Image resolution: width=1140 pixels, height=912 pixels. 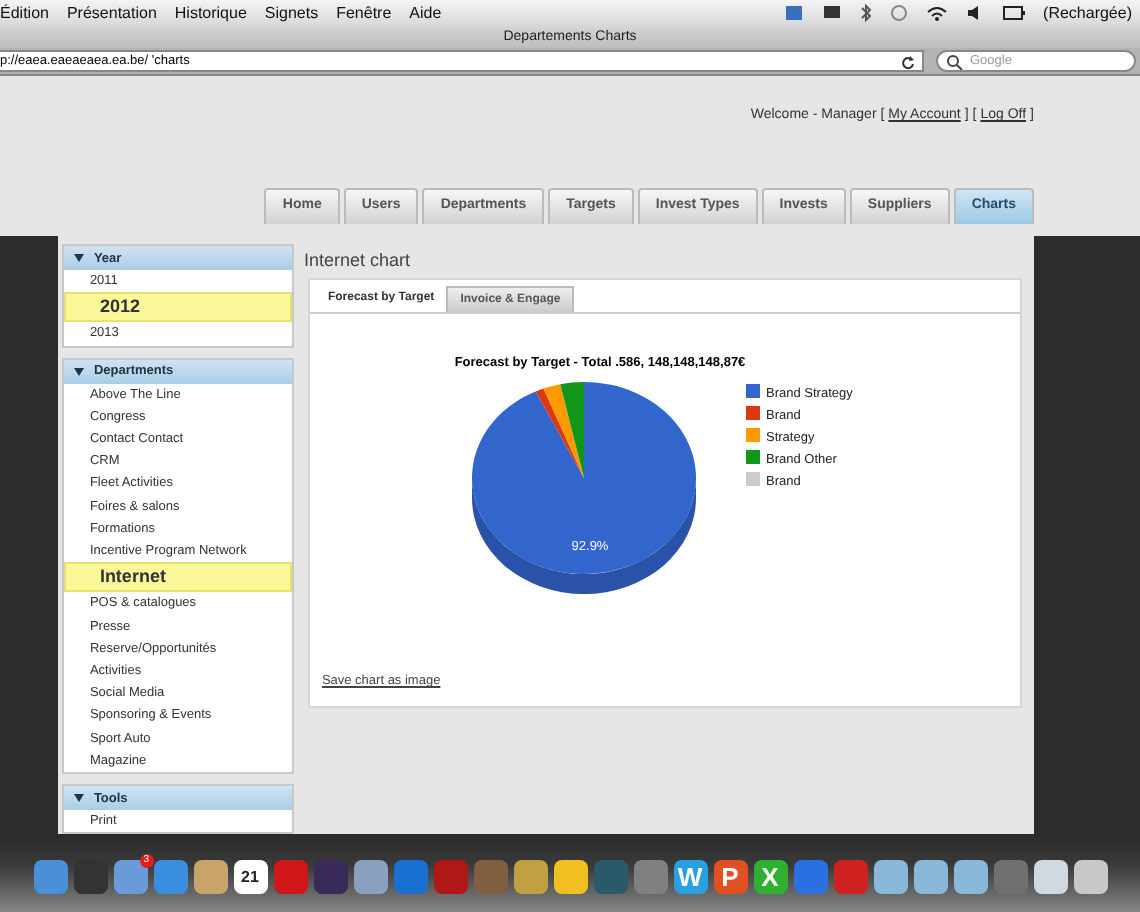 What do you see at coordinates (974, 13) in the screenshot?
I see `speaker-icon` at bounding box center [974, 13].